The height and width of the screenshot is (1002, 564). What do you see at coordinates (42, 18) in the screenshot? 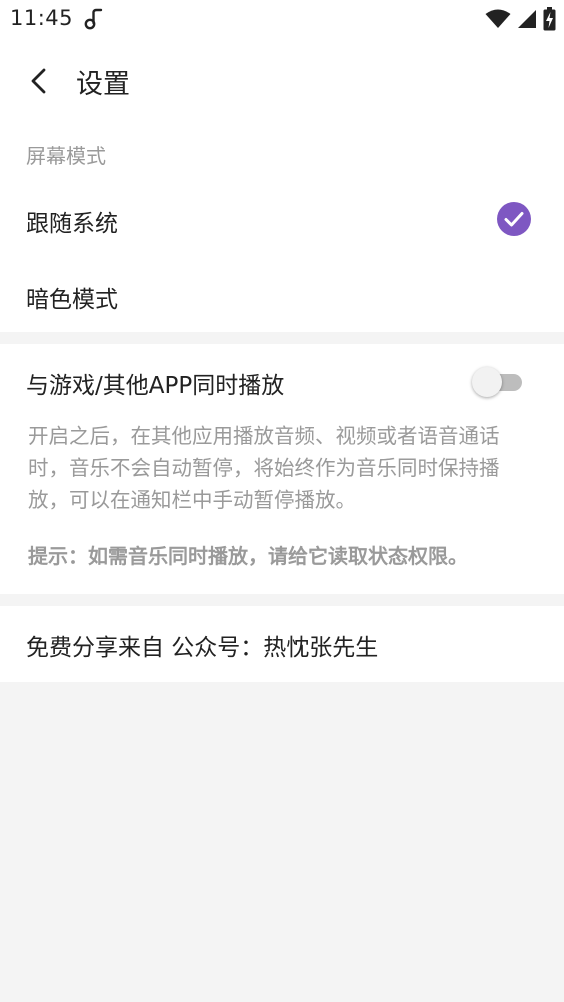
I see `status-time: 11:45` at bounding box center [42, 18].